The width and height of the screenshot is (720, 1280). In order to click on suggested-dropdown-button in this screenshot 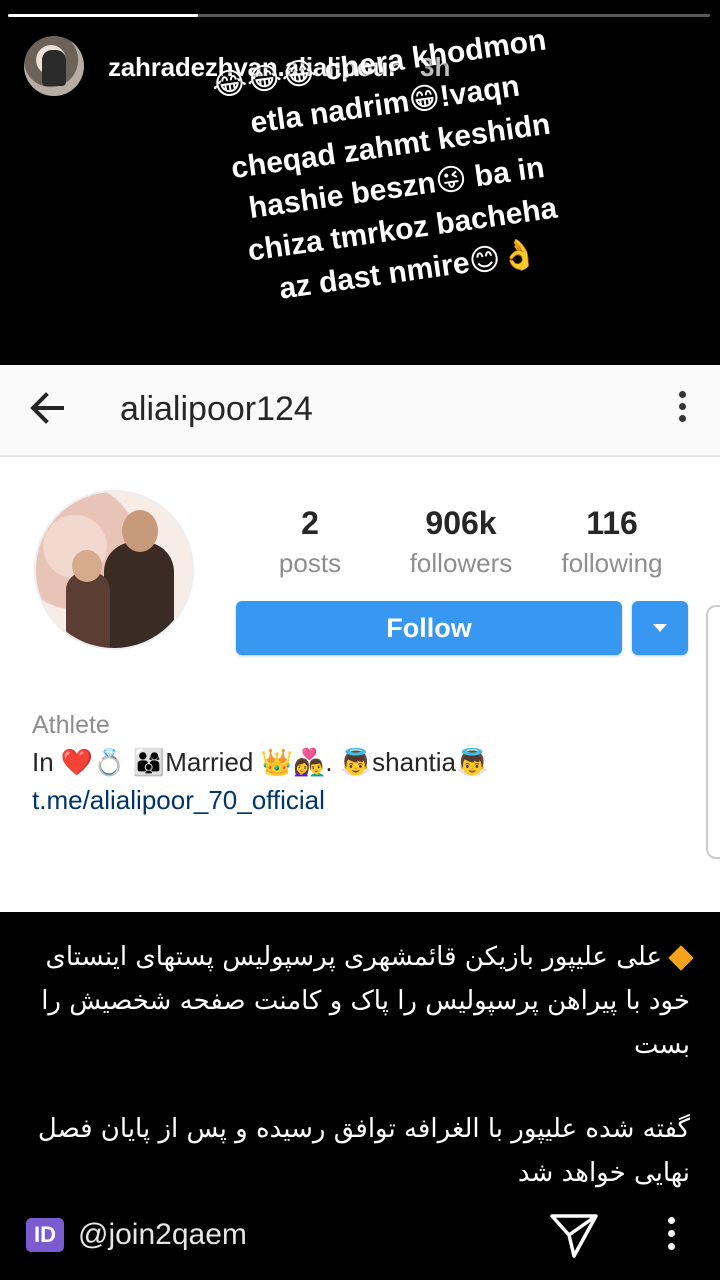, I will do `click(660, 628)`.